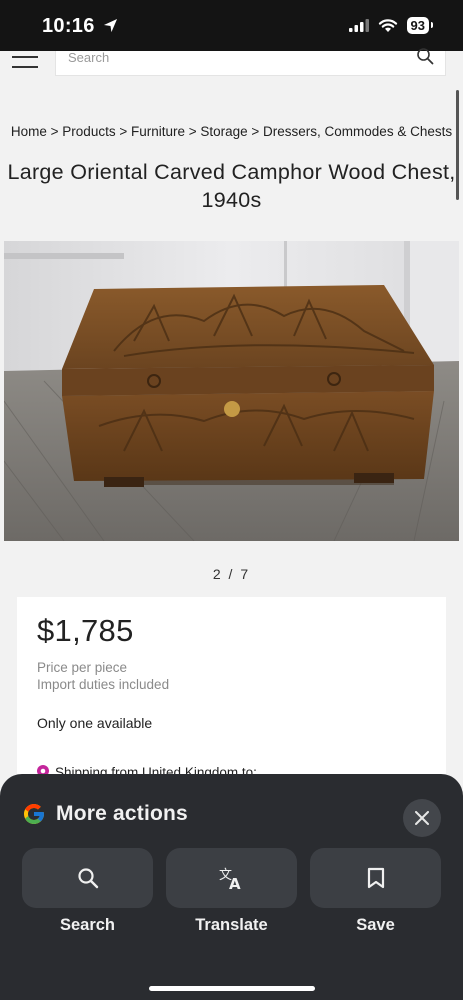  I want to click on search-action-label: Search, so click(87, 925).